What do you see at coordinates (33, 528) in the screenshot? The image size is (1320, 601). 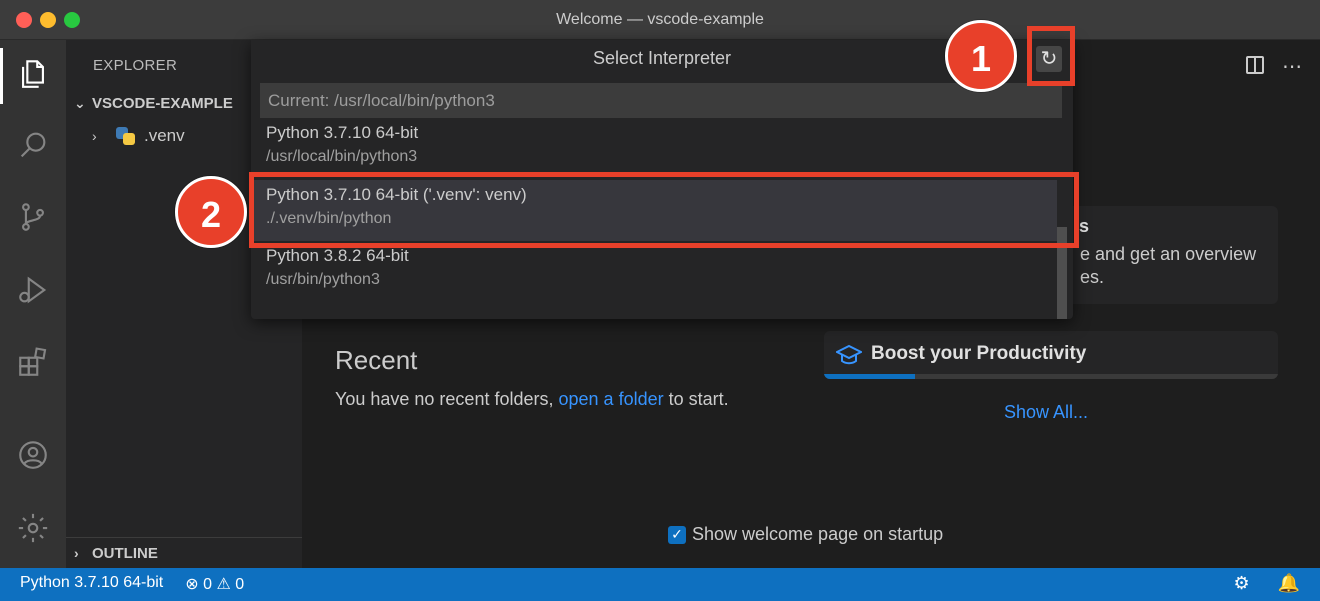 I see `settings-gear-icon` at bounding box center [33, 528].